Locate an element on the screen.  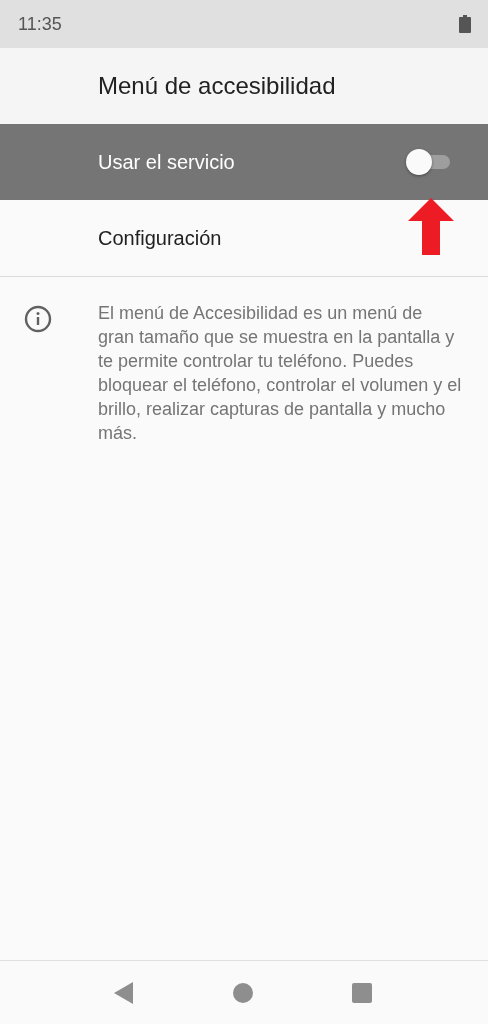
item-label: Usar el servicio is located at coordinates (167, 162).